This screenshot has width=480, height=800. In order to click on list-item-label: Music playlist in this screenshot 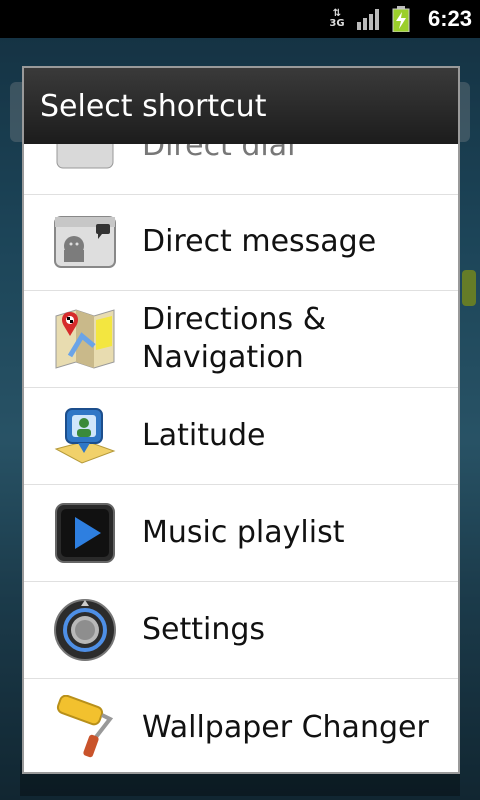, I will do `click(243, 532)`.